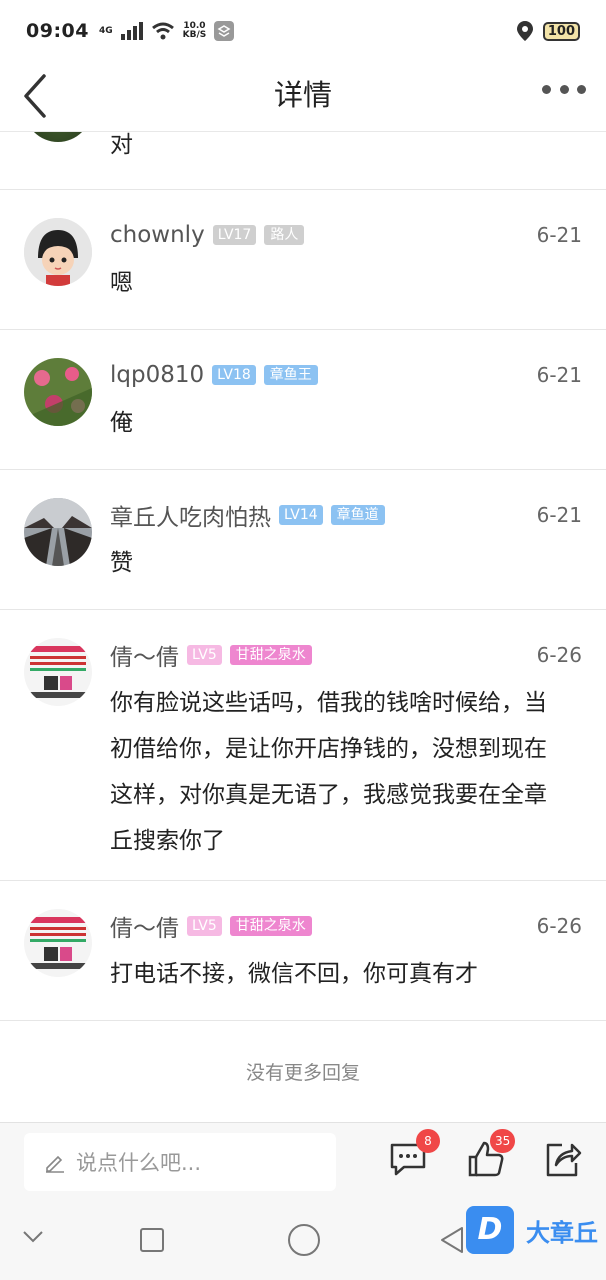 Image resolution: width=606 pixels, height=1280 pixels. I want to click on signal-icon, so click(131, 31).